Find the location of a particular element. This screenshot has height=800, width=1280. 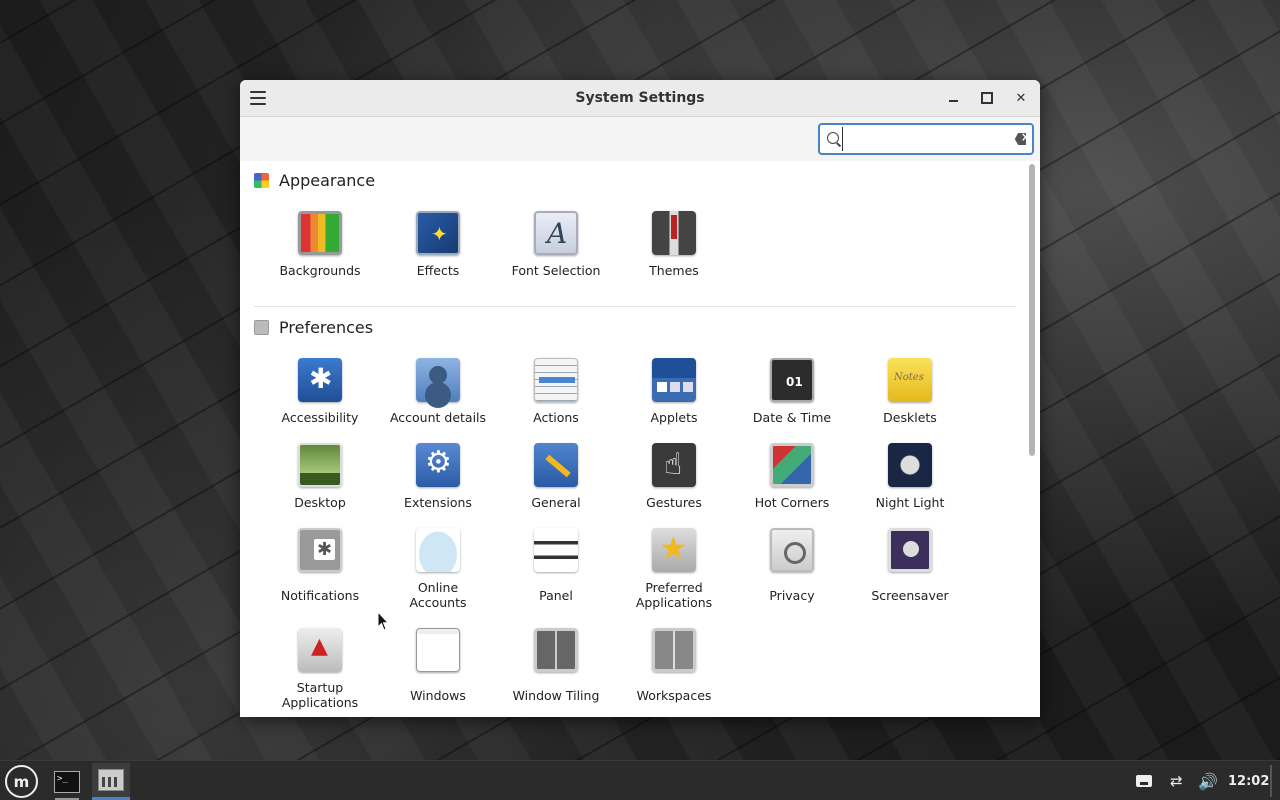

settings-item-effects: Effects is located at coordinates (438, 244).